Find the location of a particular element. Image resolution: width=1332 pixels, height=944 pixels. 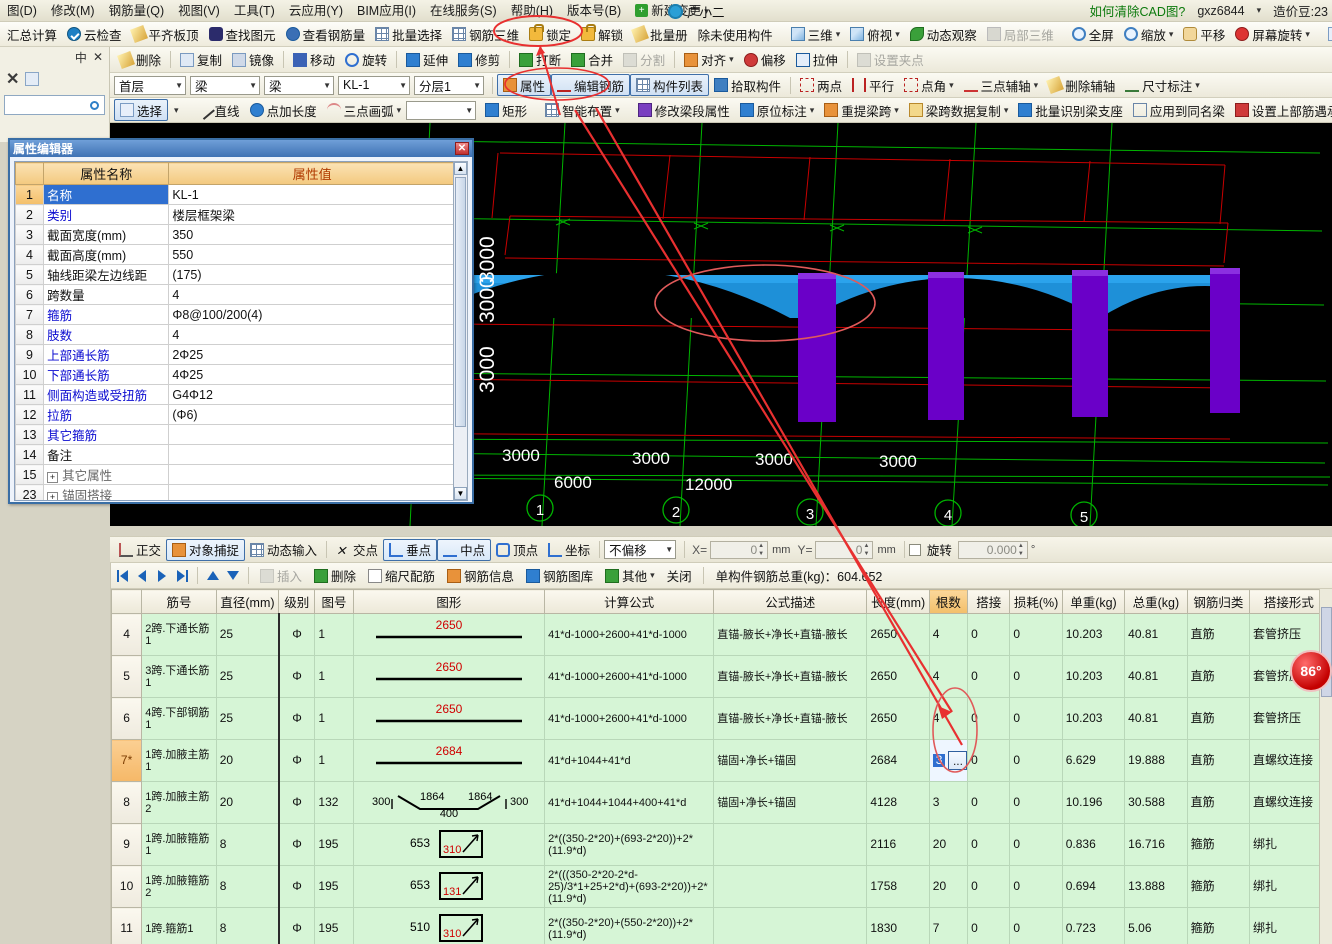

span-data-copy-tool: 梁跨数据复制 ▾ is located at coordinates (959, 110).